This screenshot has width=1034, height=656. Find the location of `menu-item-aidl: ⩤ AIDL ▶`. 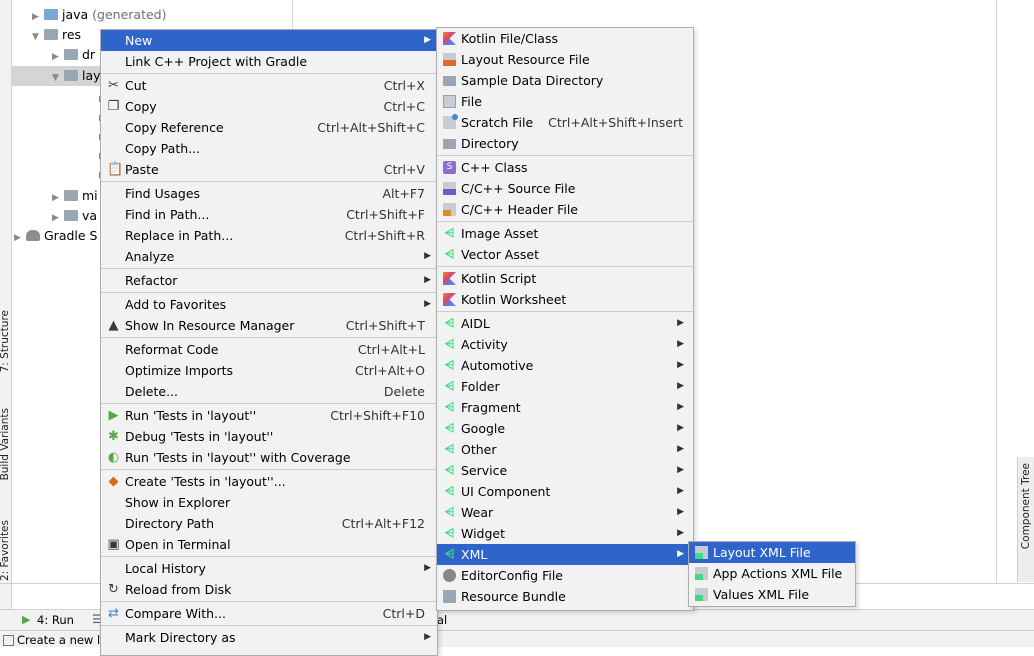

menu-item-aidl: ⩤ AIDL ▶ is located at coordinates (565, 323).